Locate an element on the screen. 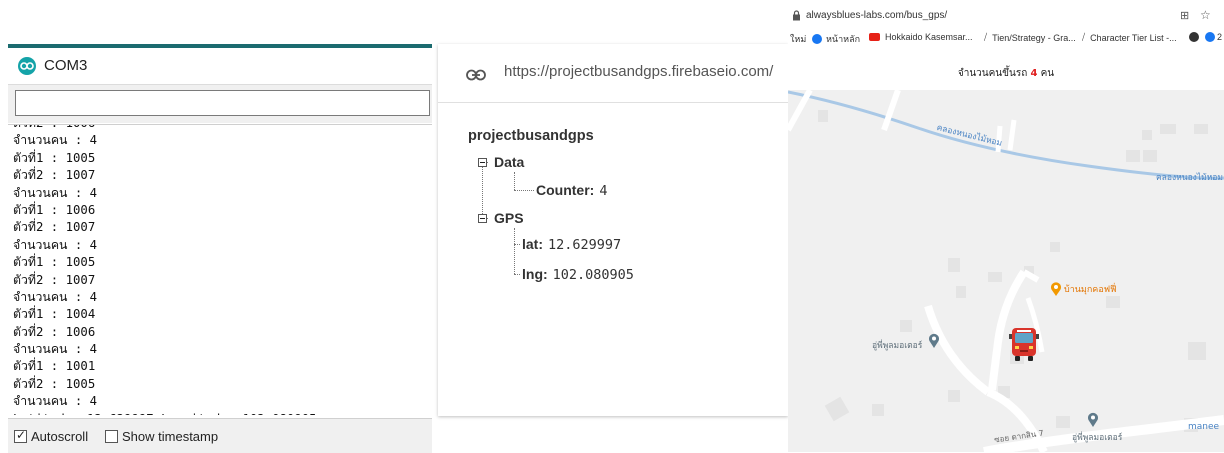 This screenshot has height=453, width=1224. counter-suffix: คน is located at coordinates (1047, 73).